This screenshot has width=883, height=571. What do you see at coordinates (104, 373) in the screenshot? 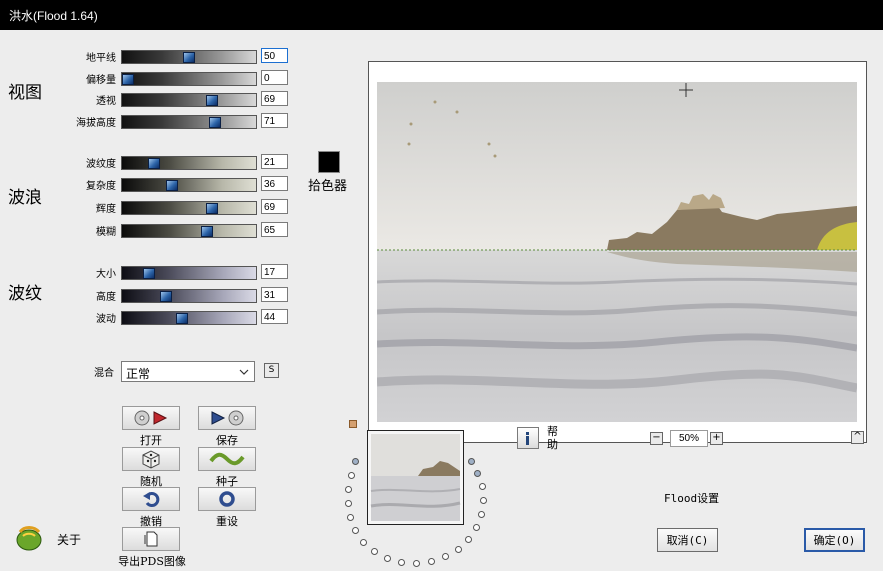
I see `blend-label: 混合` at bounding box center [104, 373].